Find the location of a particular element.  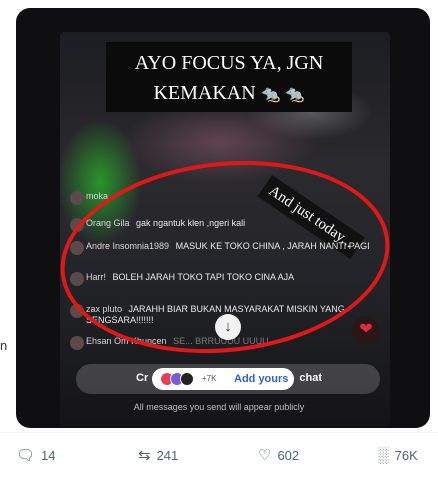

banner-line-1: AYO FOCUS YA, JGN is located at coordinates (229, 63).